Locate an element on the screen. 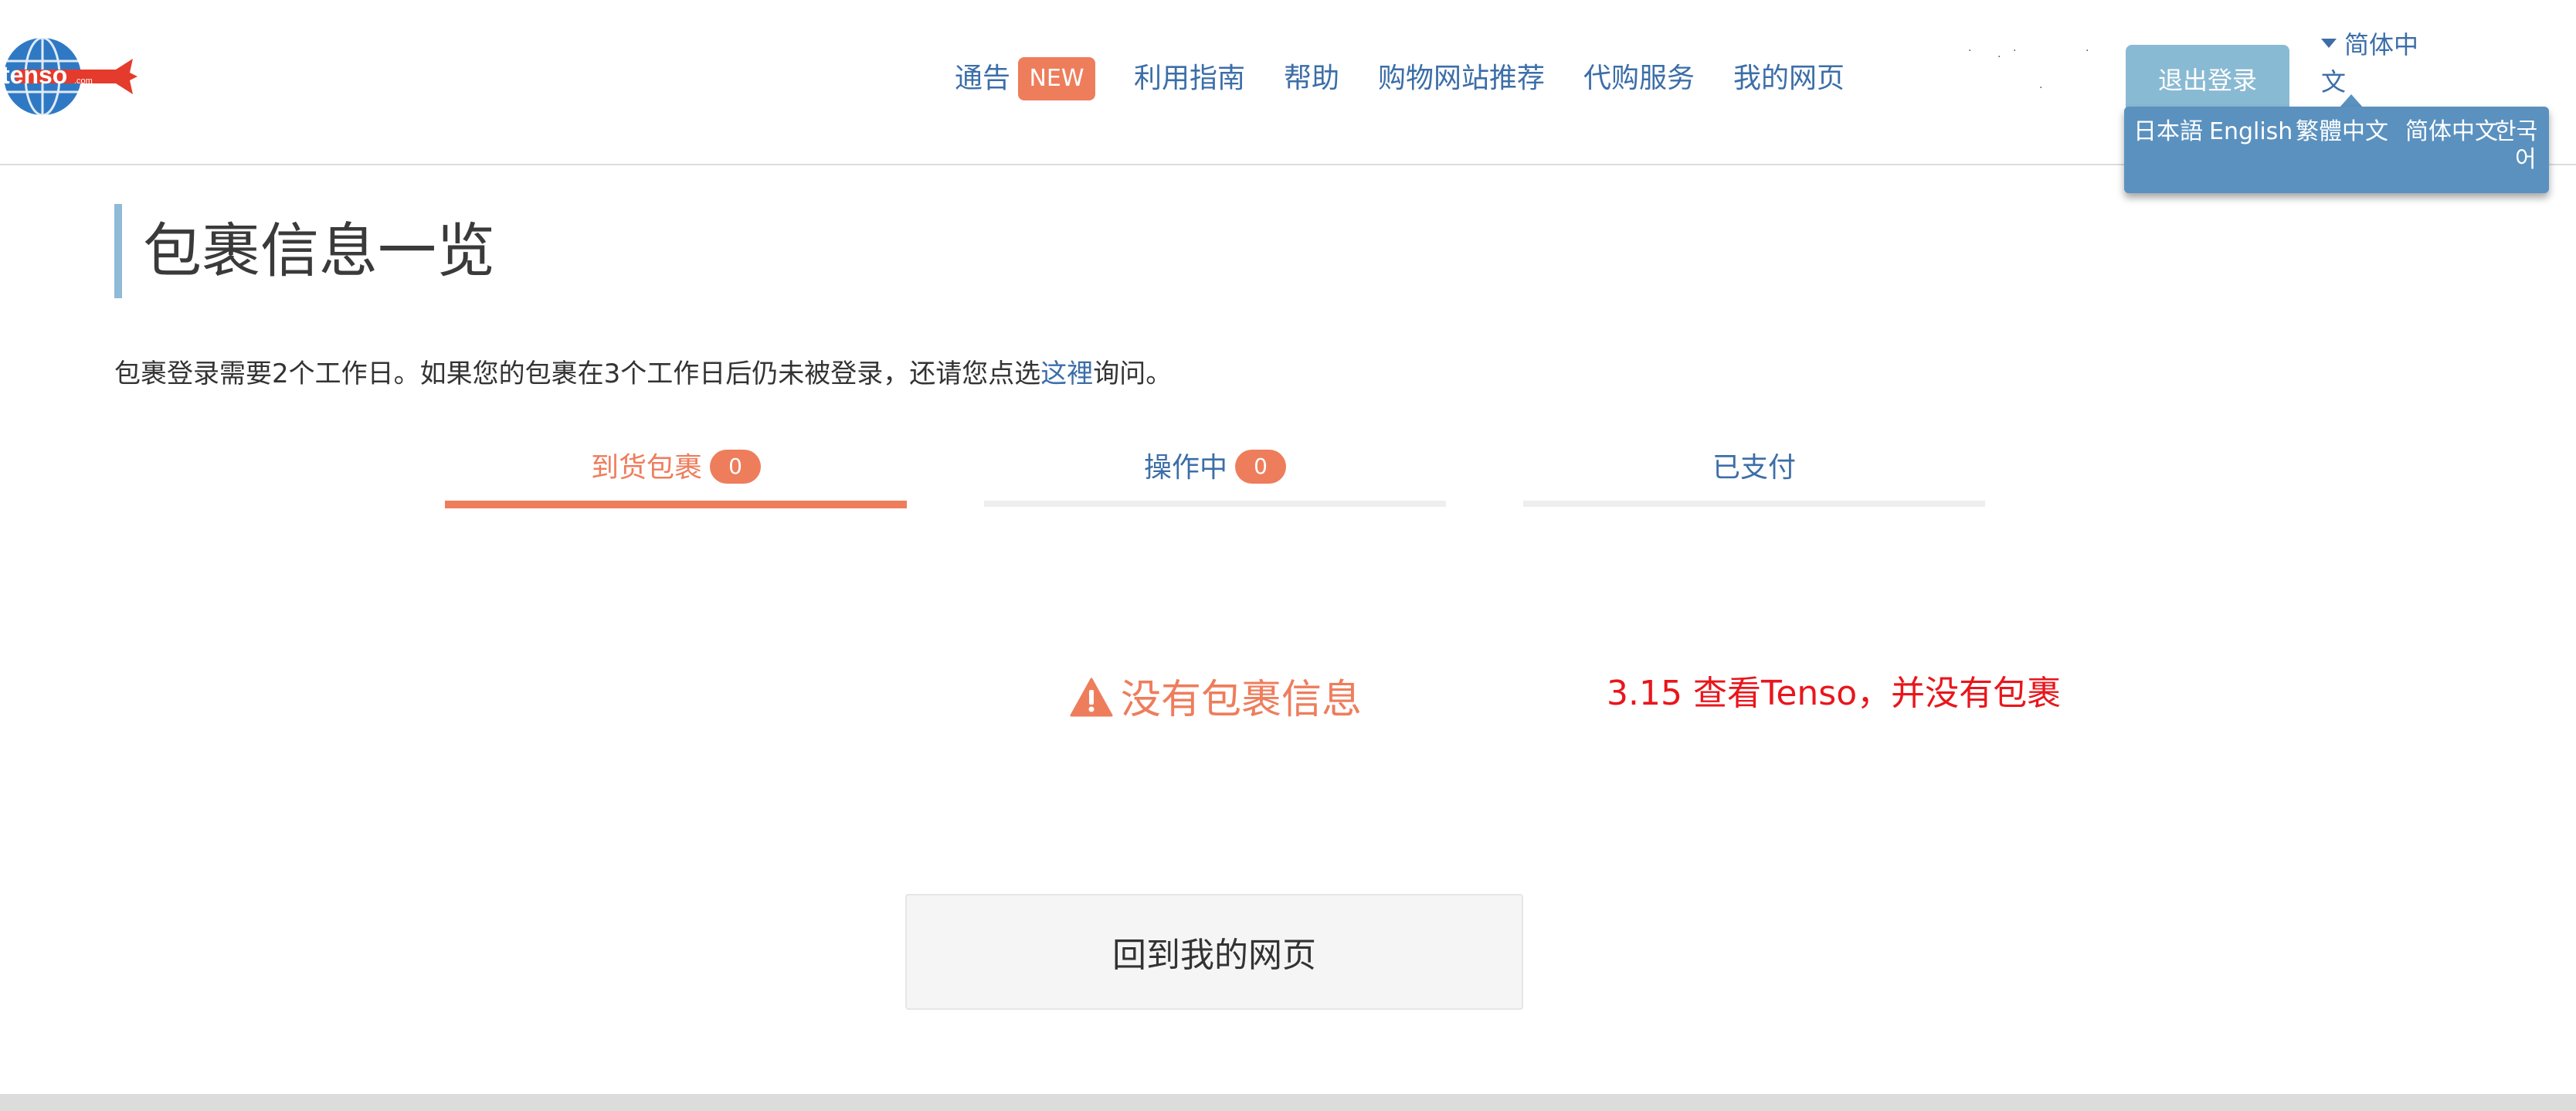 The width and height of the screenshot is (2576, 1111). tab-label: 操作中 is located at coordinates (1185, 468).